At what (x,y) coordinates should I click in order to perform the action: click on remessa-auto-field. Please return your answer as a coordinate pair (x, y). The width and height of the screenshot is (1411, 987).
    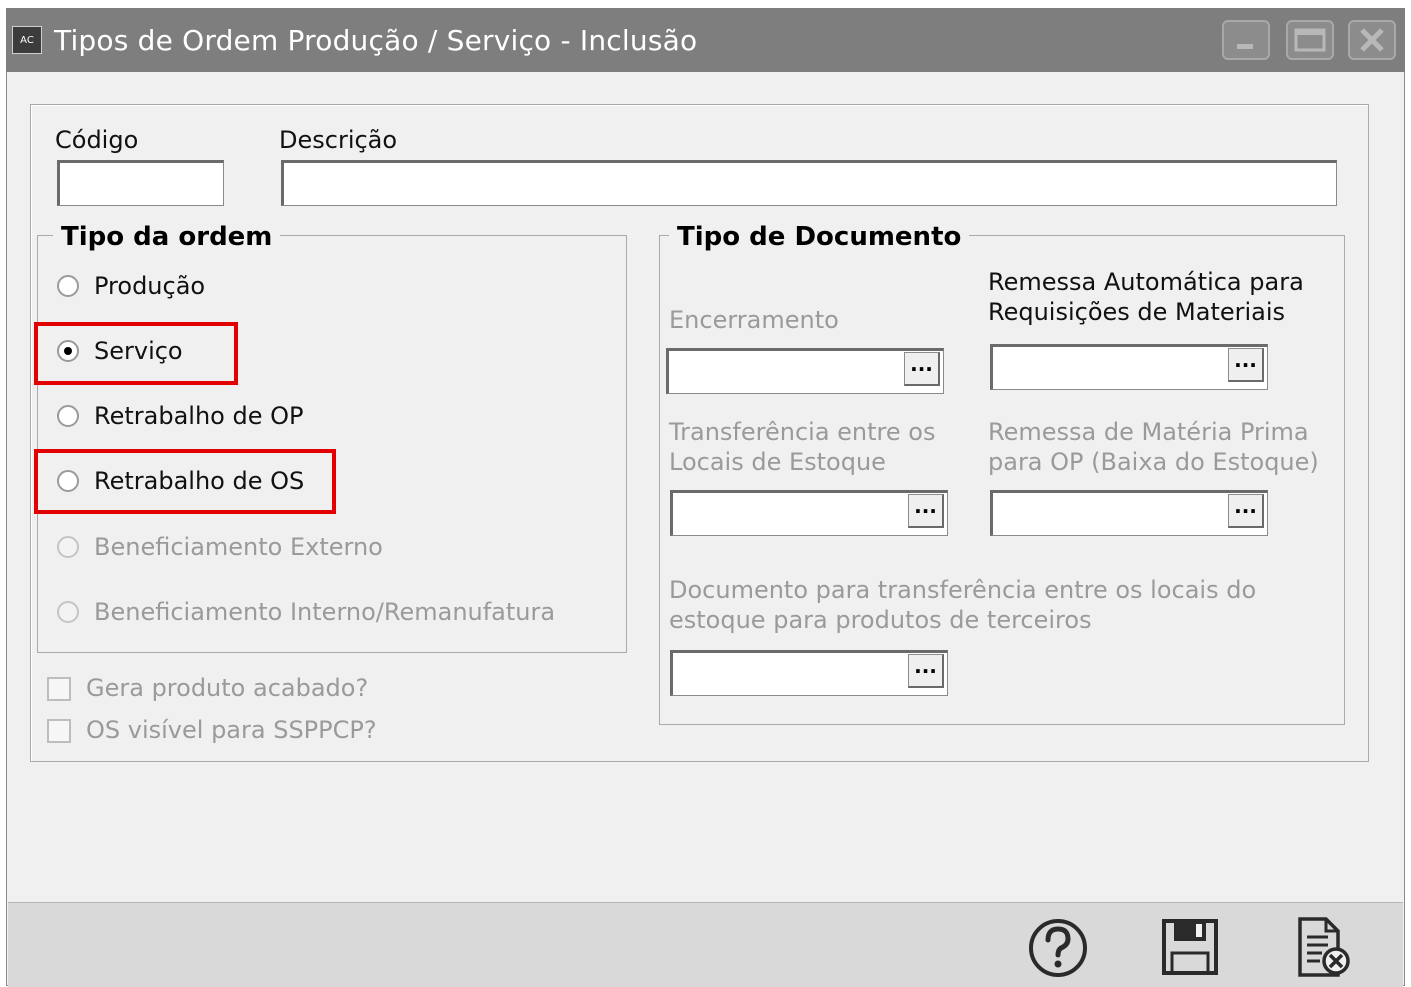
    Looking at the image, I should click on (1129, 367).